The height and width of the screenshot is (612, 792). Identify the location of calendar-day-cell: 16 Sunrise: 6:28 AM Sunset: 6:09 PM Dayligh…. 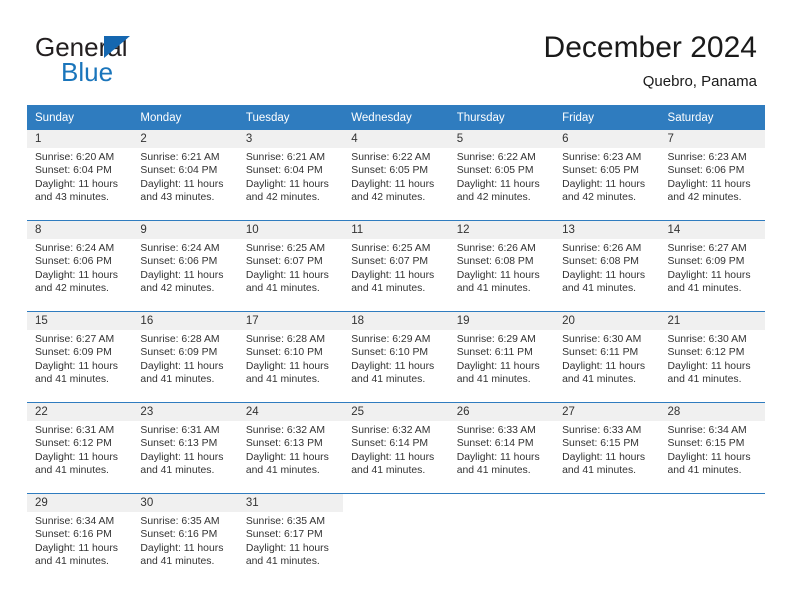
(185, 357).